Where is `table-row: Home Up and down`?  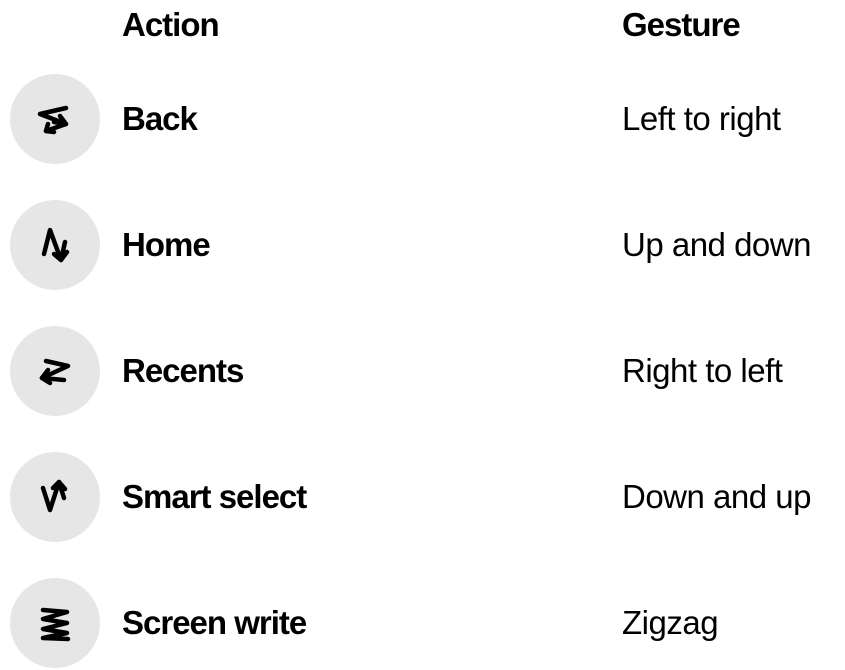 table-row: Home Up and down is located at coordinates (422, 246).